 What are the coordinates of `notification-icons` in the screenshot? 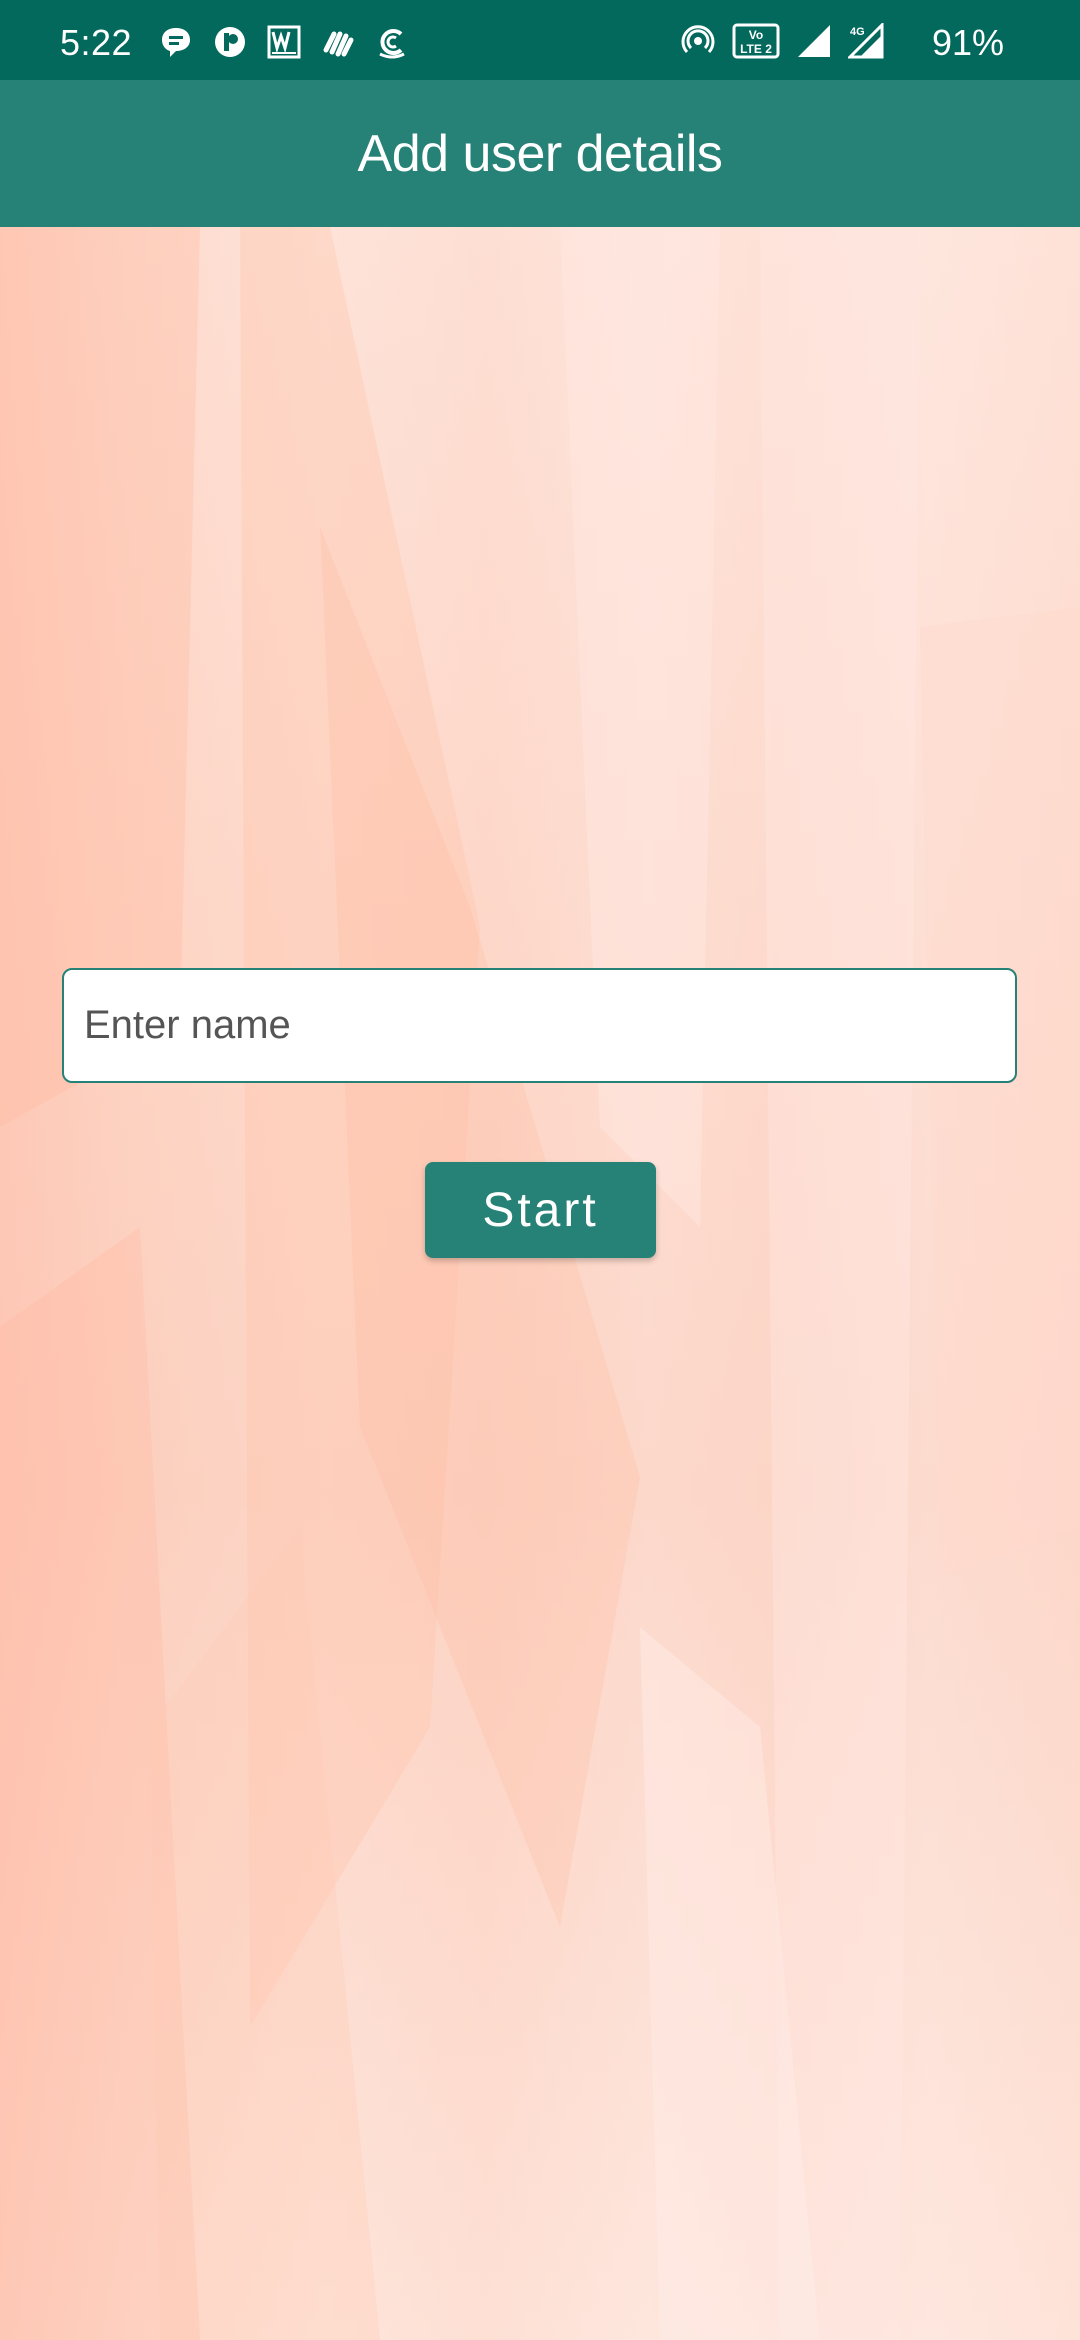 It's located at (284, 42).